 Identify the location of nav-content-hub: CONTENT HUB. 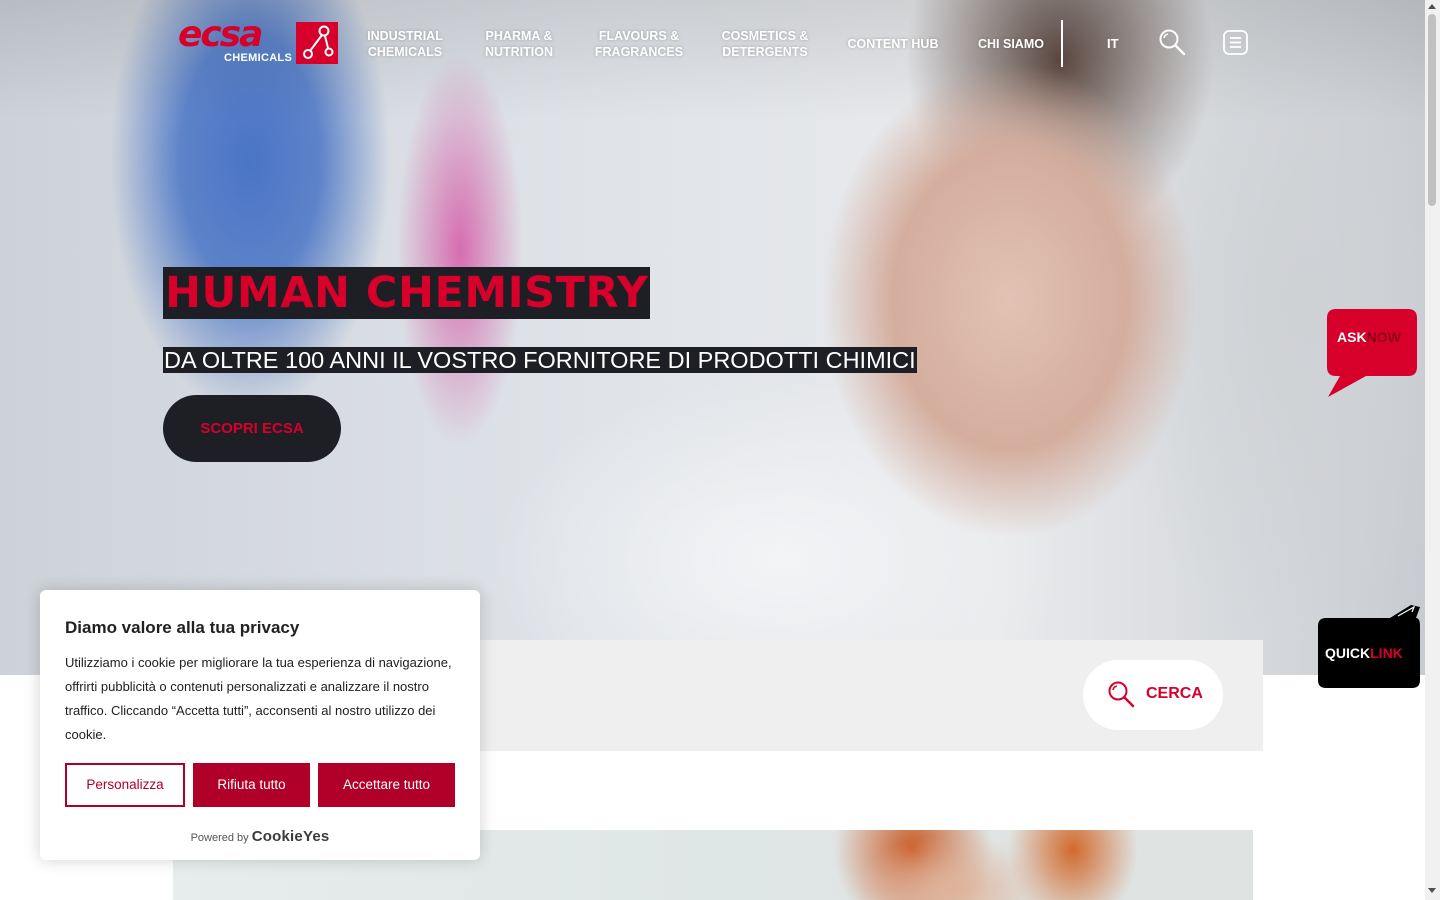
(893, 44).